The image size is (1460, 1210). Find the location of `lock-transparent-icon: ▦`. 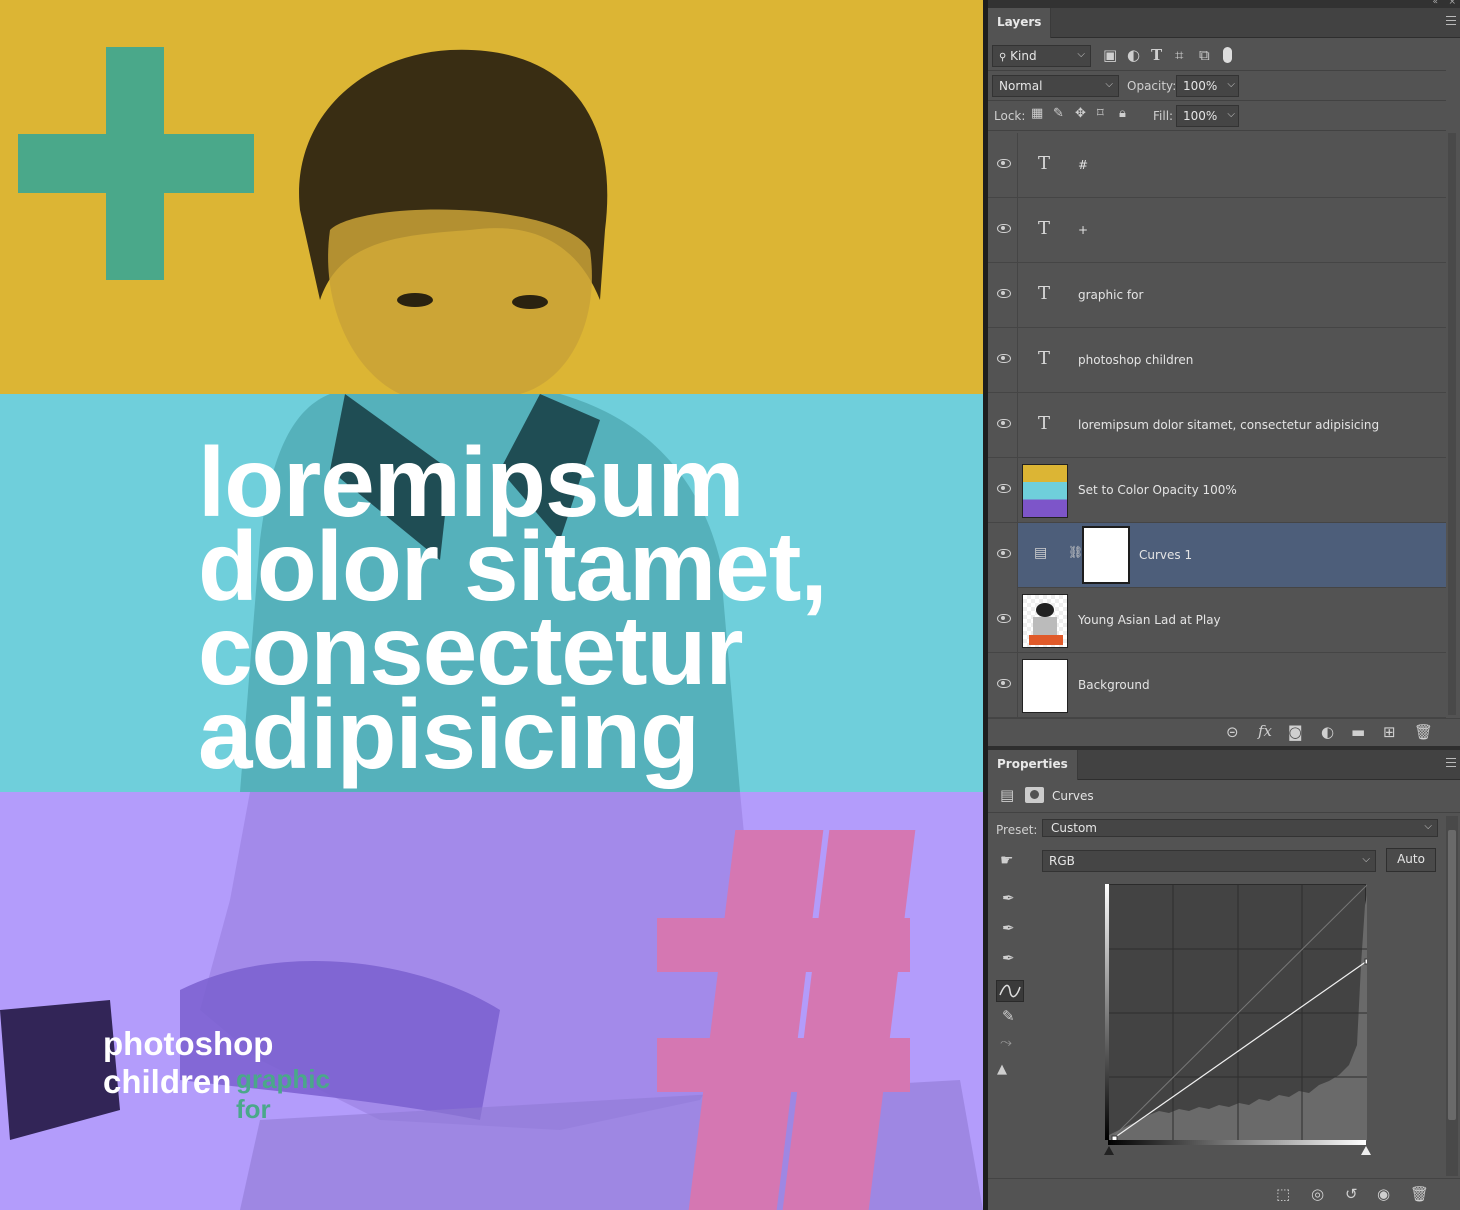

lock-transparent-icon: ▦ is located at coordinates (1037, 113).